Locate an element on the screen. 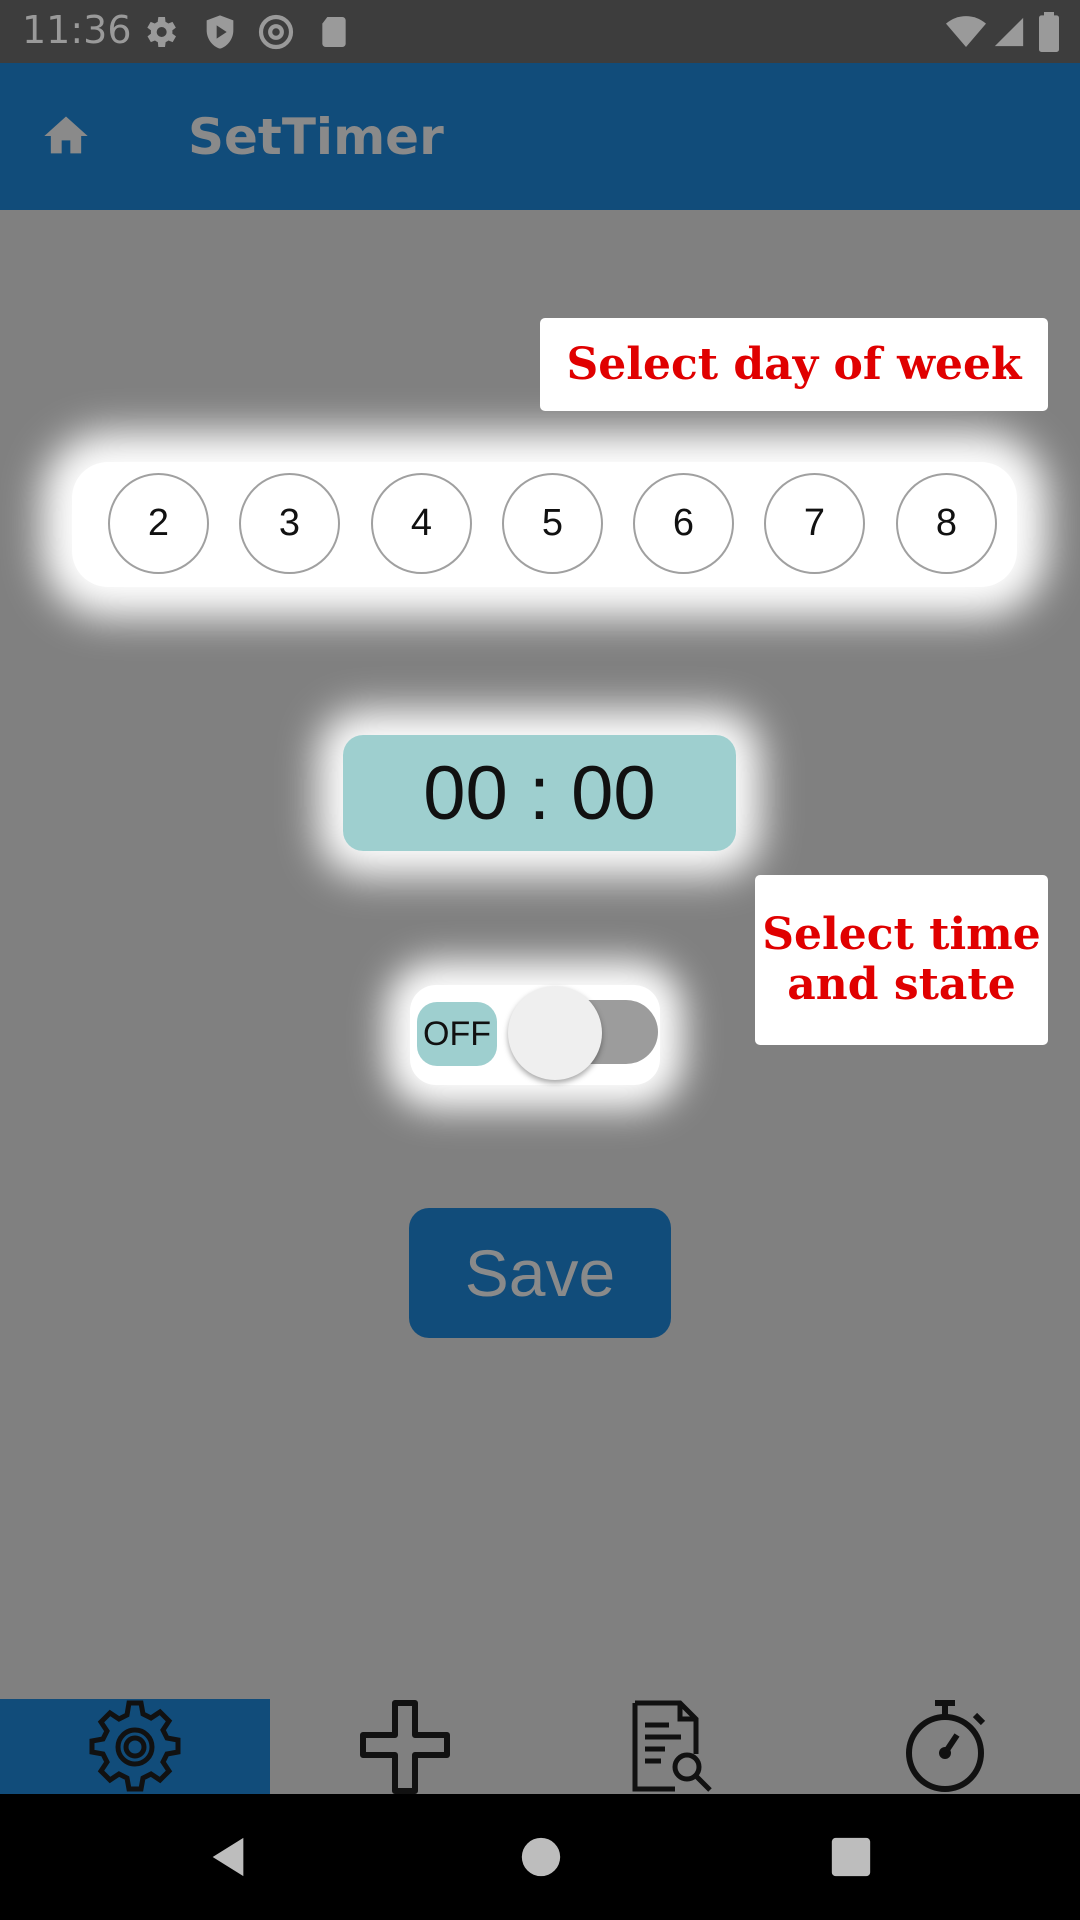  time-picker: 00 is located at coordinates (539, 793).